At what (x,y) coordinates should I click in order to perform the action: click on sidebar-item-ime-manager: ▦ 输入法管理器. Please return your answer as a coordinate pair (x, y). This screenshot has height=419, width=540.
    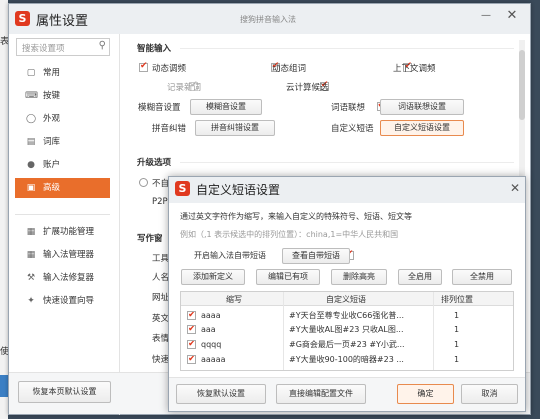
    Looking at the image, I should click on (62, 255).